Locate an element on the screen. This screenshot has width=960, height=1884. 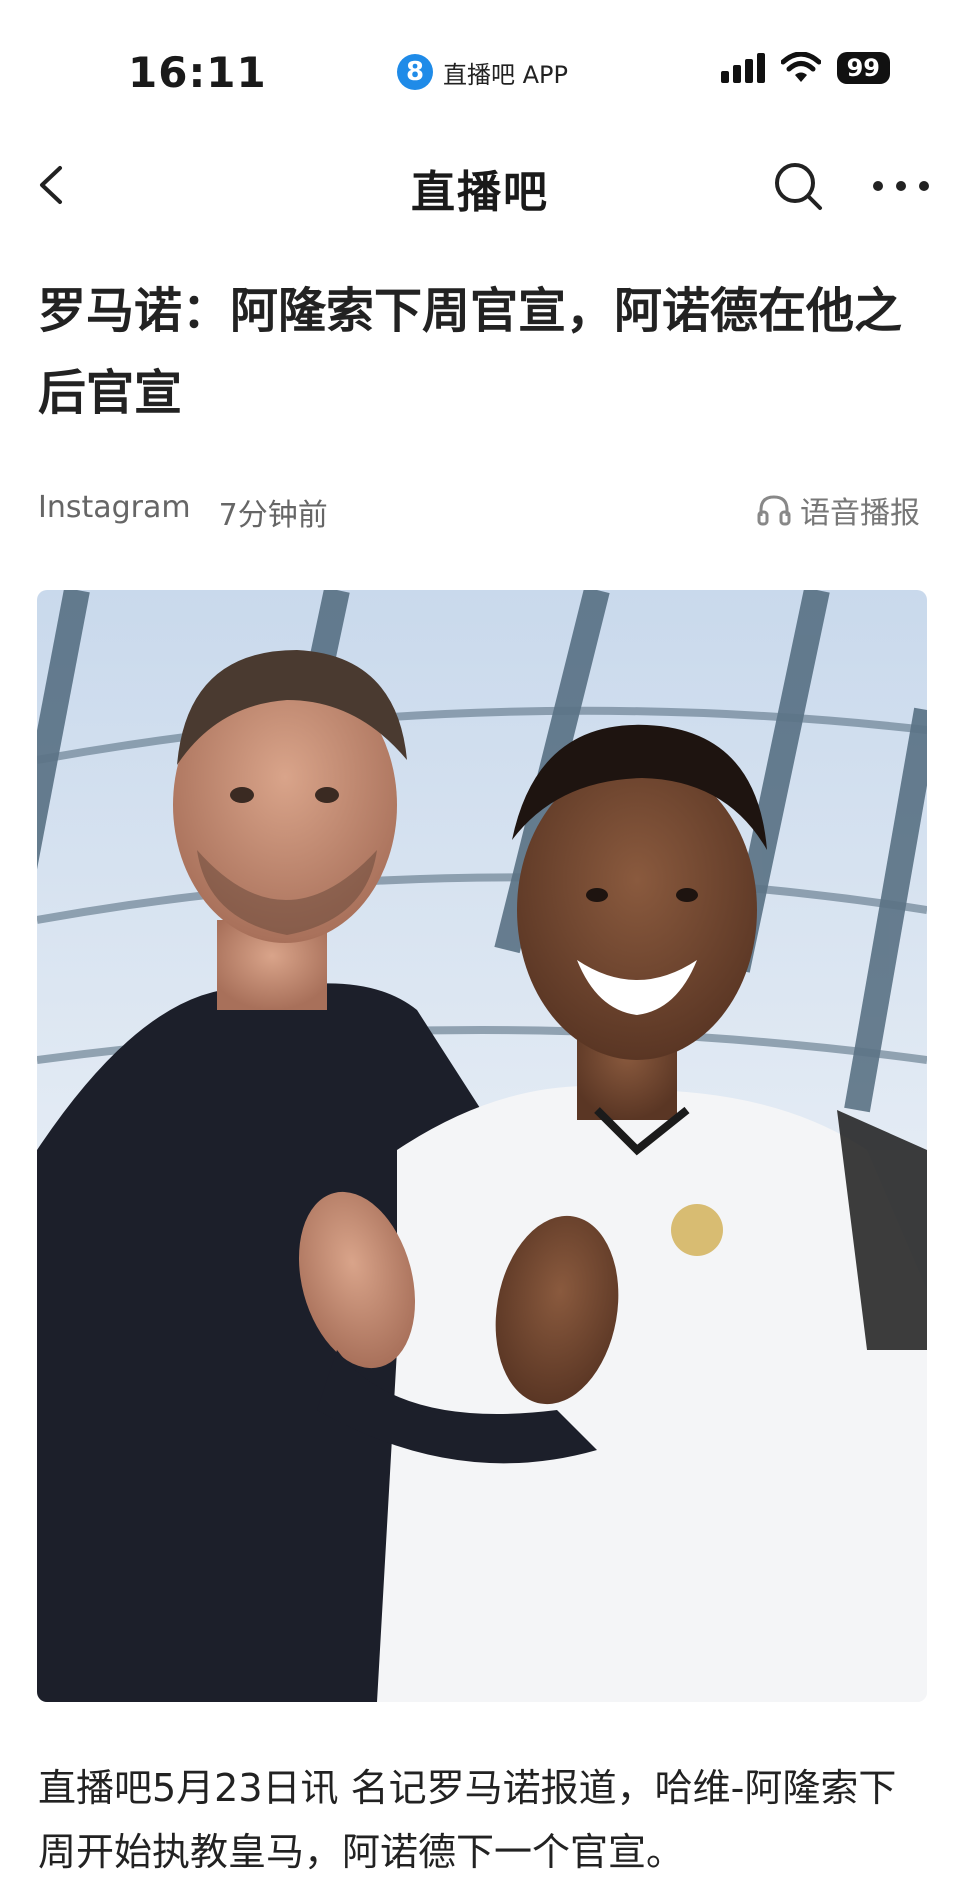
status-bar: 16:11 8 直播吧 APP 99 is located at coordinates (480, 65).